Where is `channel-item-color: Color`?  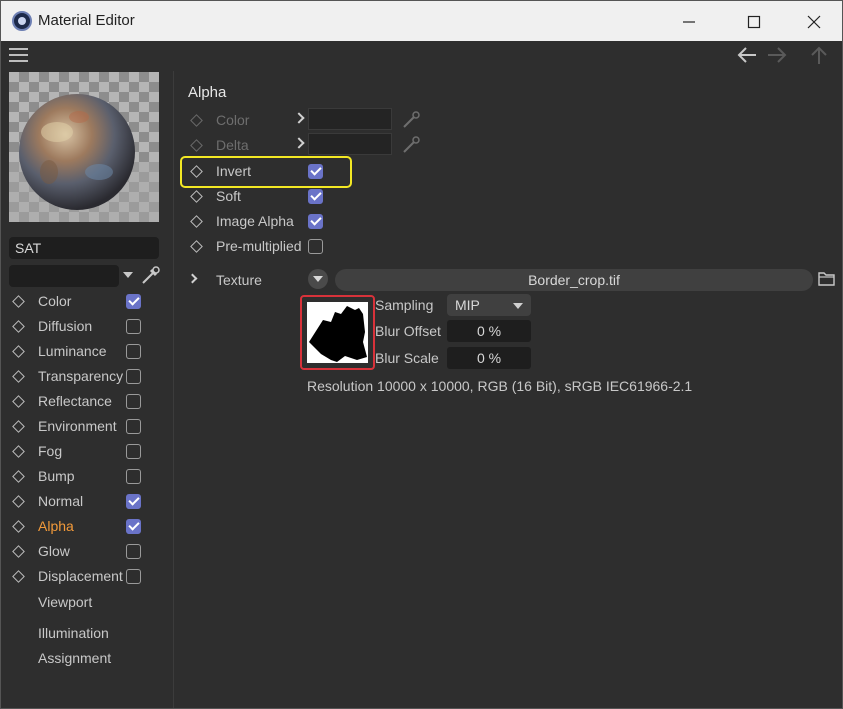
channel-item-color: Color is located at coordinates (87, 301).